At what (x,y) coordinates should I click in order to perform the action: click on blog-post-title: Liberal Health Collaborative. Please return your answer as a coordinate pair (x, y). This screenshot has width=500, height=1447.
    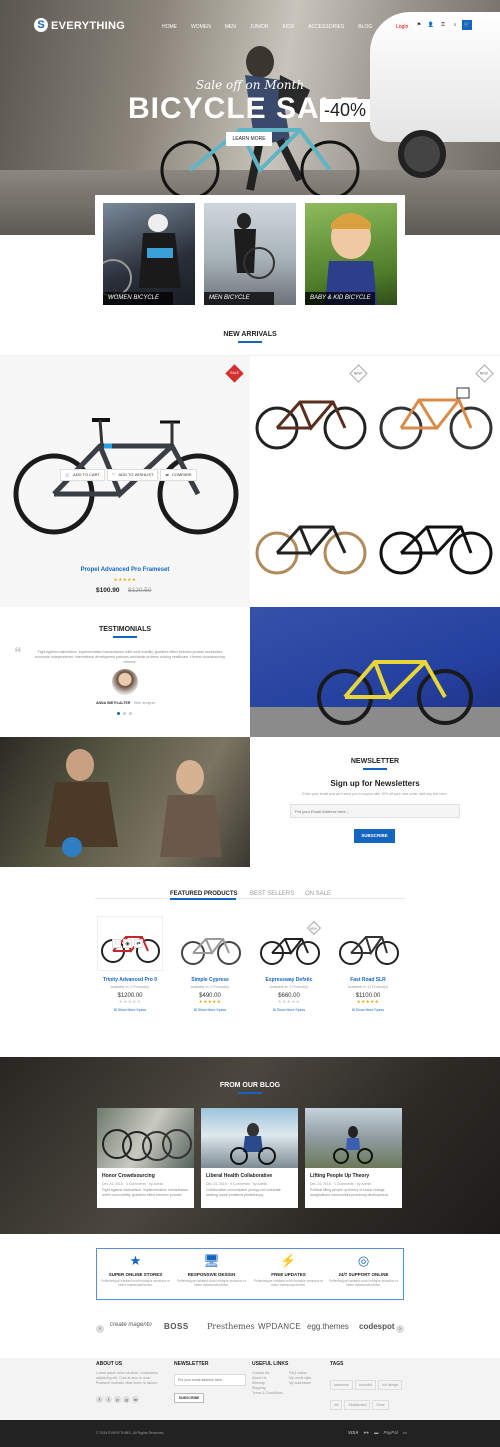
    Looking at the image, I should click on (249, 1173).